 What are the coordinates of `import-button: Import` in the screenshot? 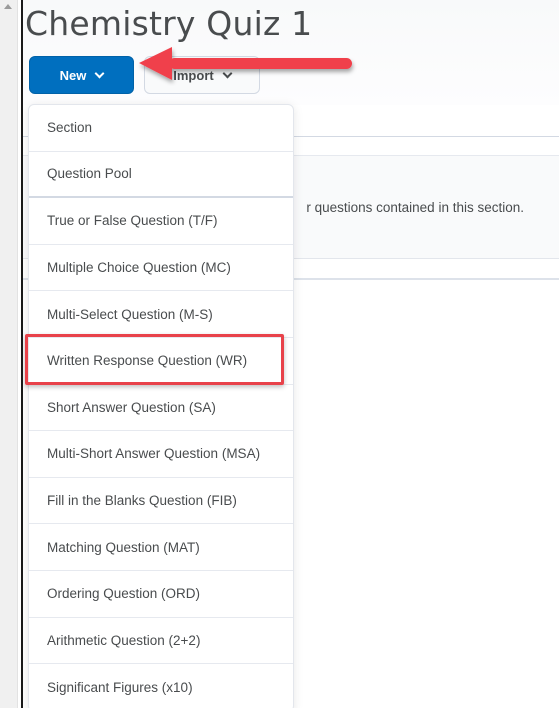 It's located at (202, 75).